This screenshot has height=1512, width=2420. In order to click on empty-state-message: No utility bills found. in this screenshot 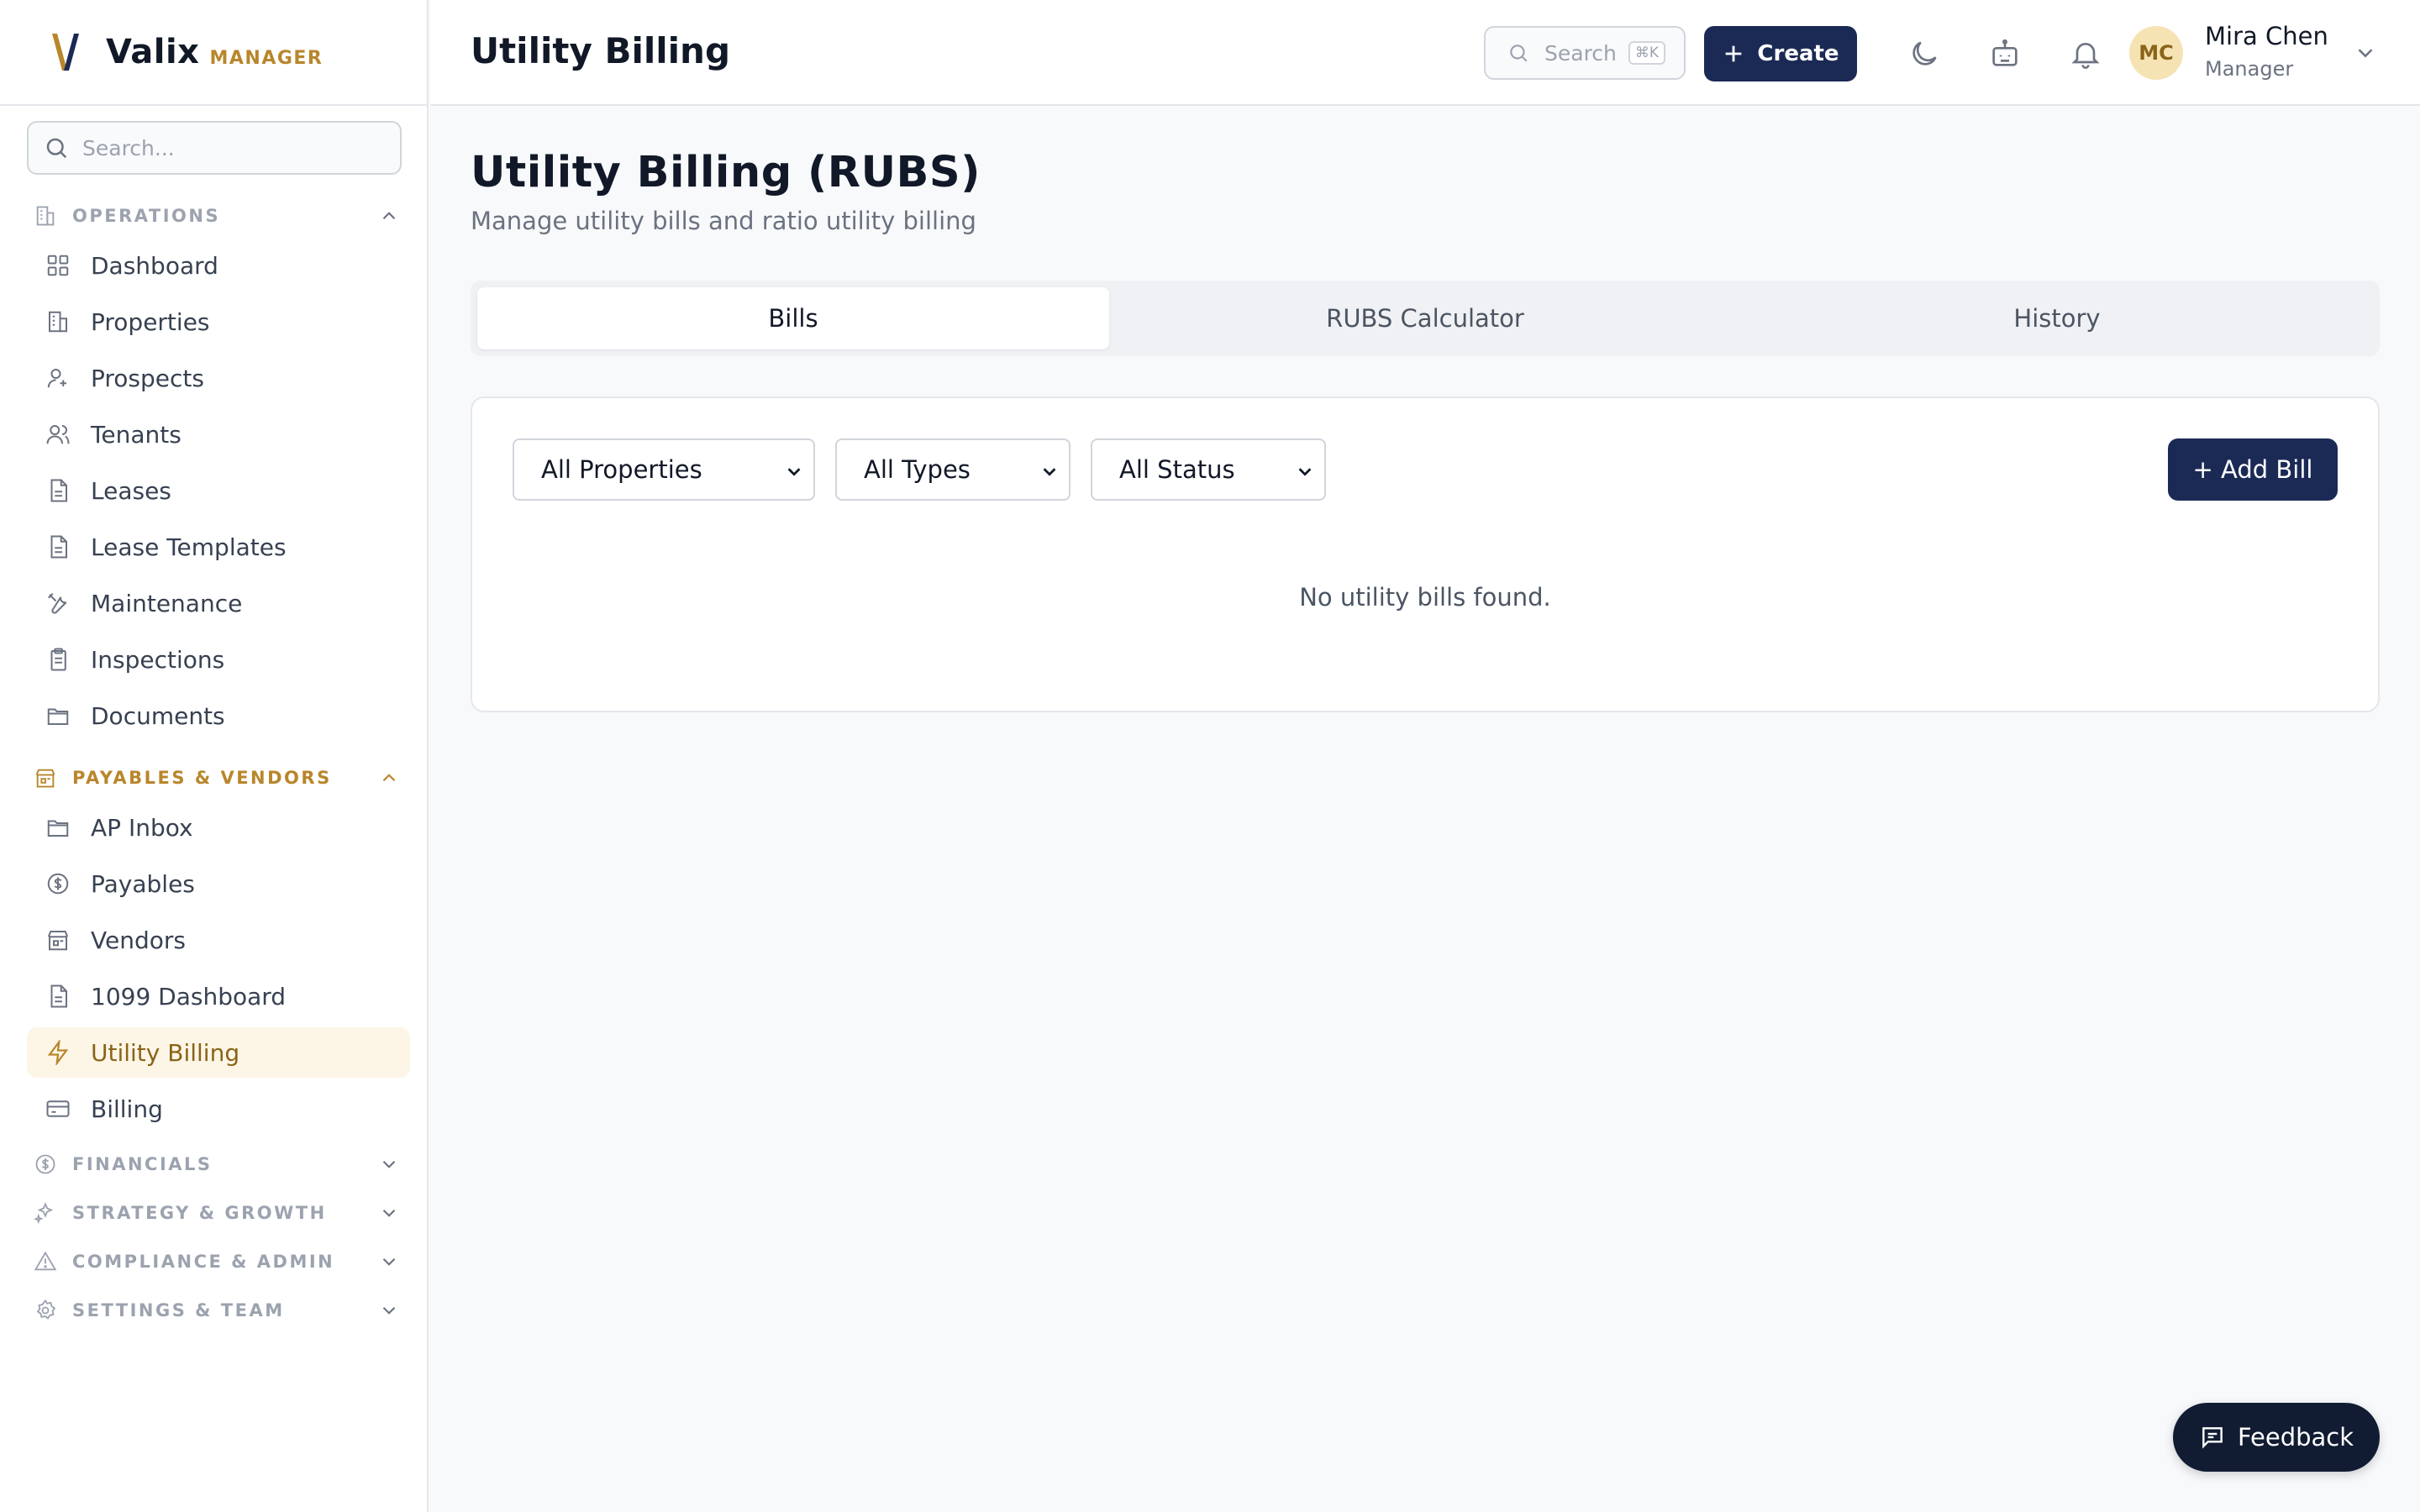, I will do `click(1425, 597)`.